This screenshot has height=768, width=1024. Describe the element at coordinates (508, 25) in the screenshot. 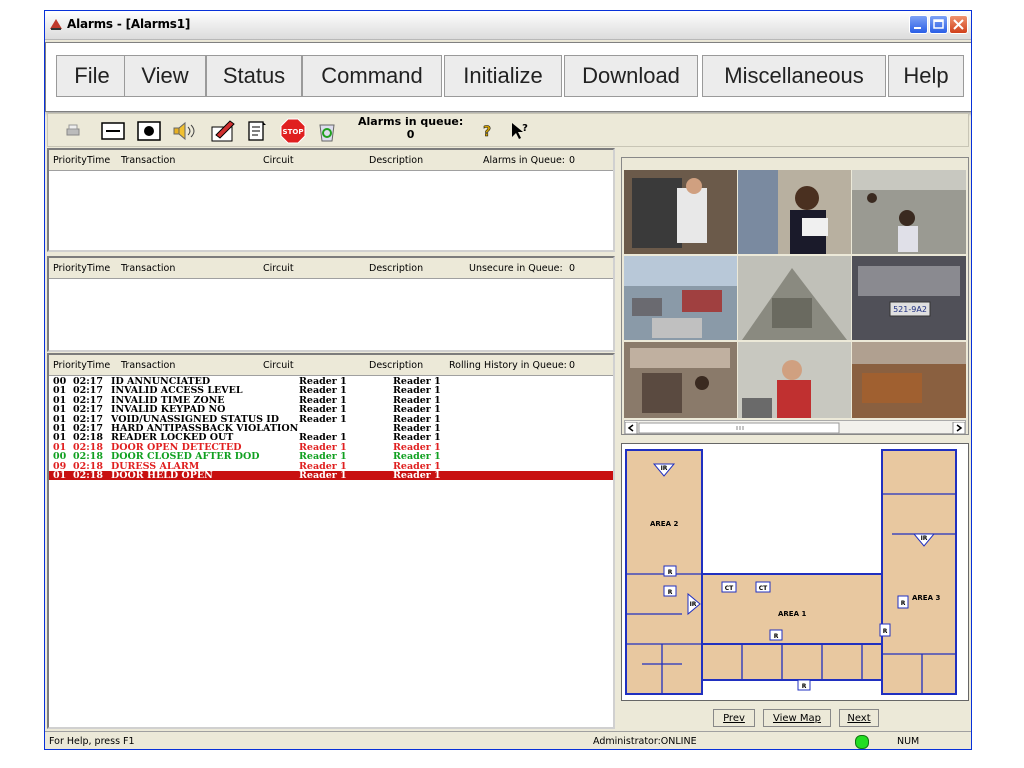

I see `title-bar: Alarms - [Alarms1]` at that location.